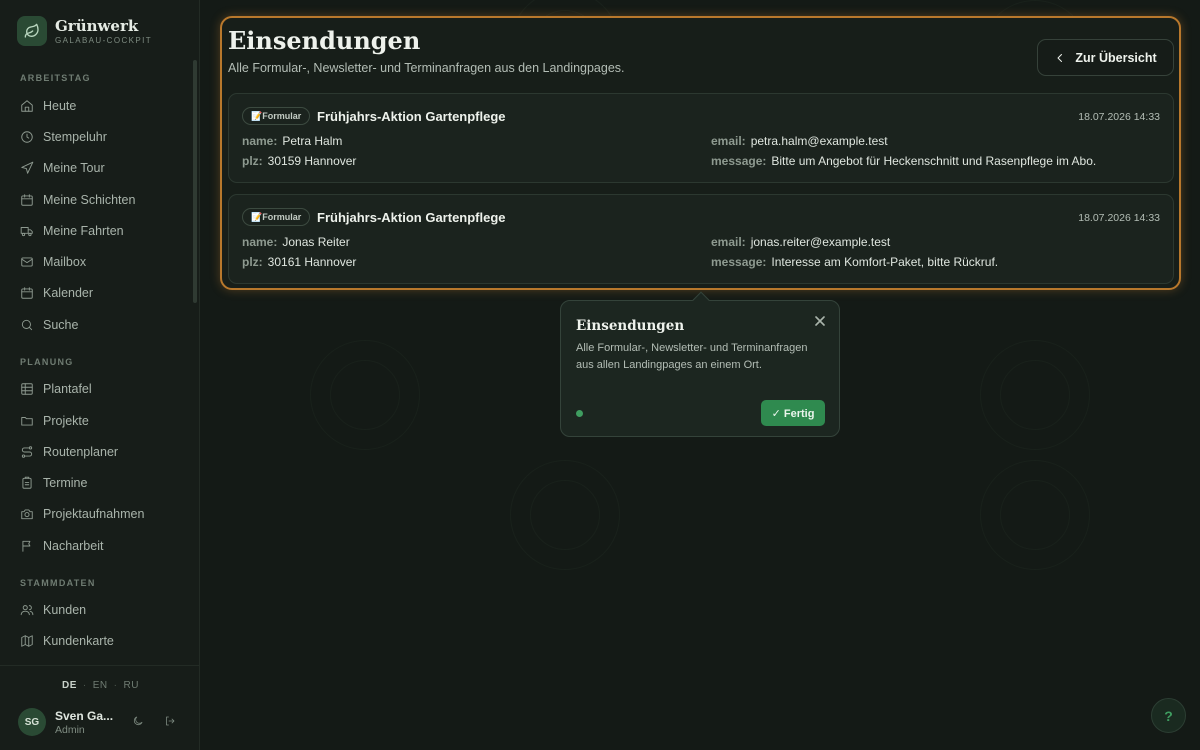  What do you see at coordinates (61, 325) in the screenshot?
I see `sidebar-item-label: Suche` at bounding box center [61, 325].